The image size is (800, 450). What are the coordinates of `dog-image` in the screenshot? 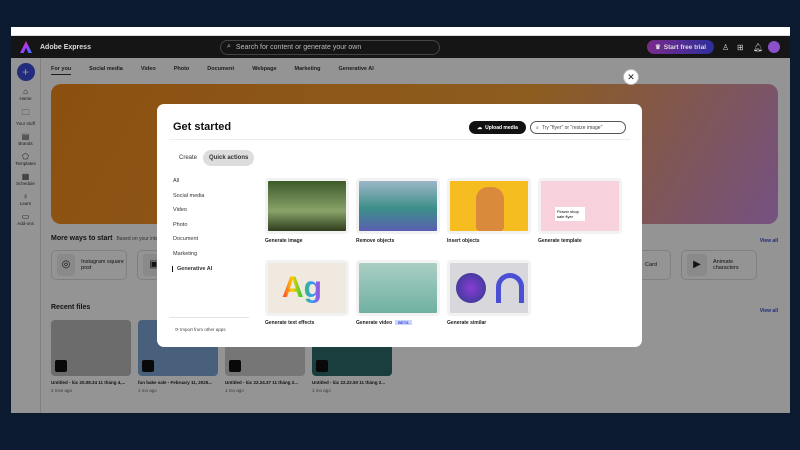 It's located at (490, 209).